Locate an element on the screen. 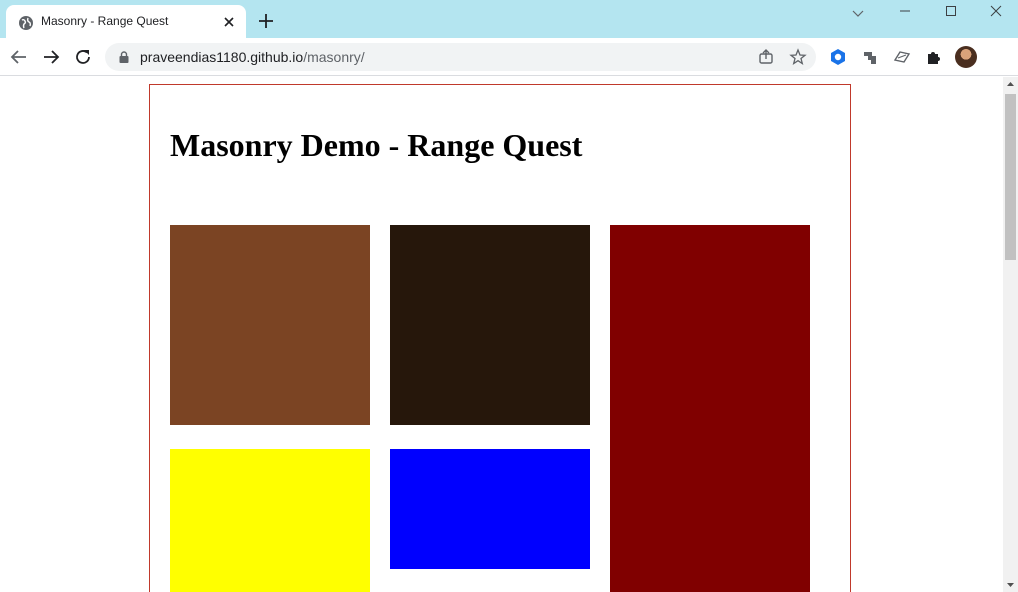  url-host: praveendias1180.github.io is located at coordinates (222, 57).